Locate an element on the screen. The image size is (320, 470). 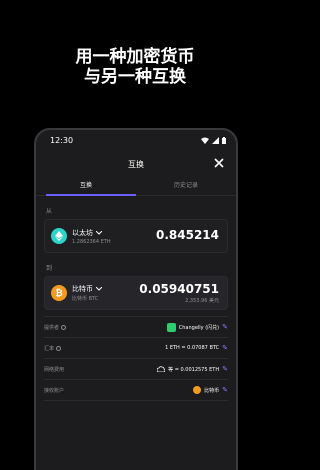
to-fiat-amount: 2,353.96 美元 is located at coordinates (202, 301).